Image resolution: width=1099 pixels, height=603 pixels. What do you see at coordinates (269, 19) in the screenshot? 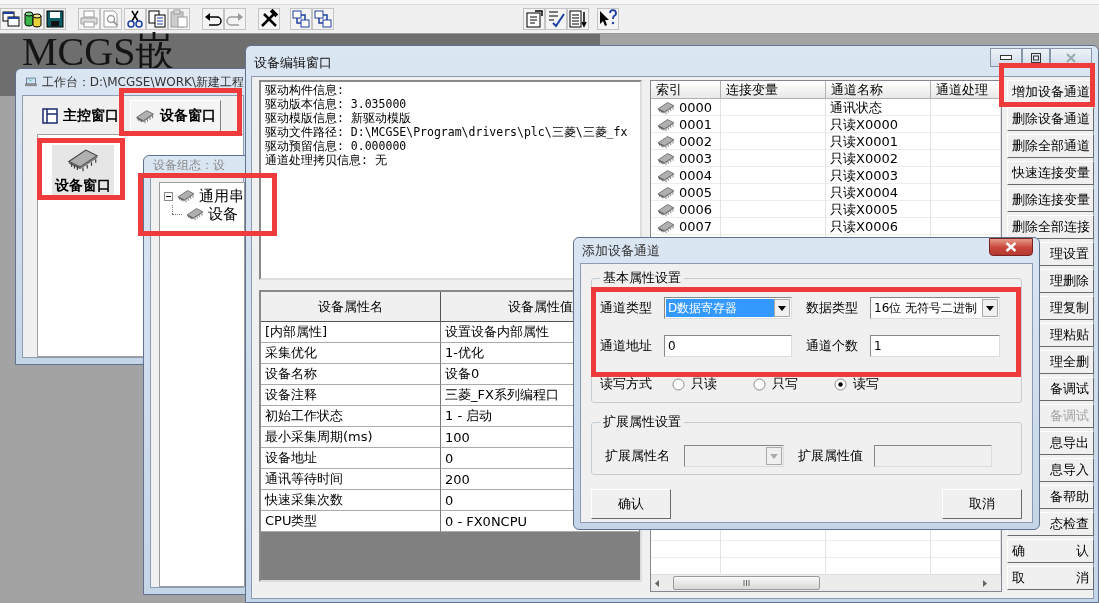
I see `tools-icon` at bounding box center [269, 19].